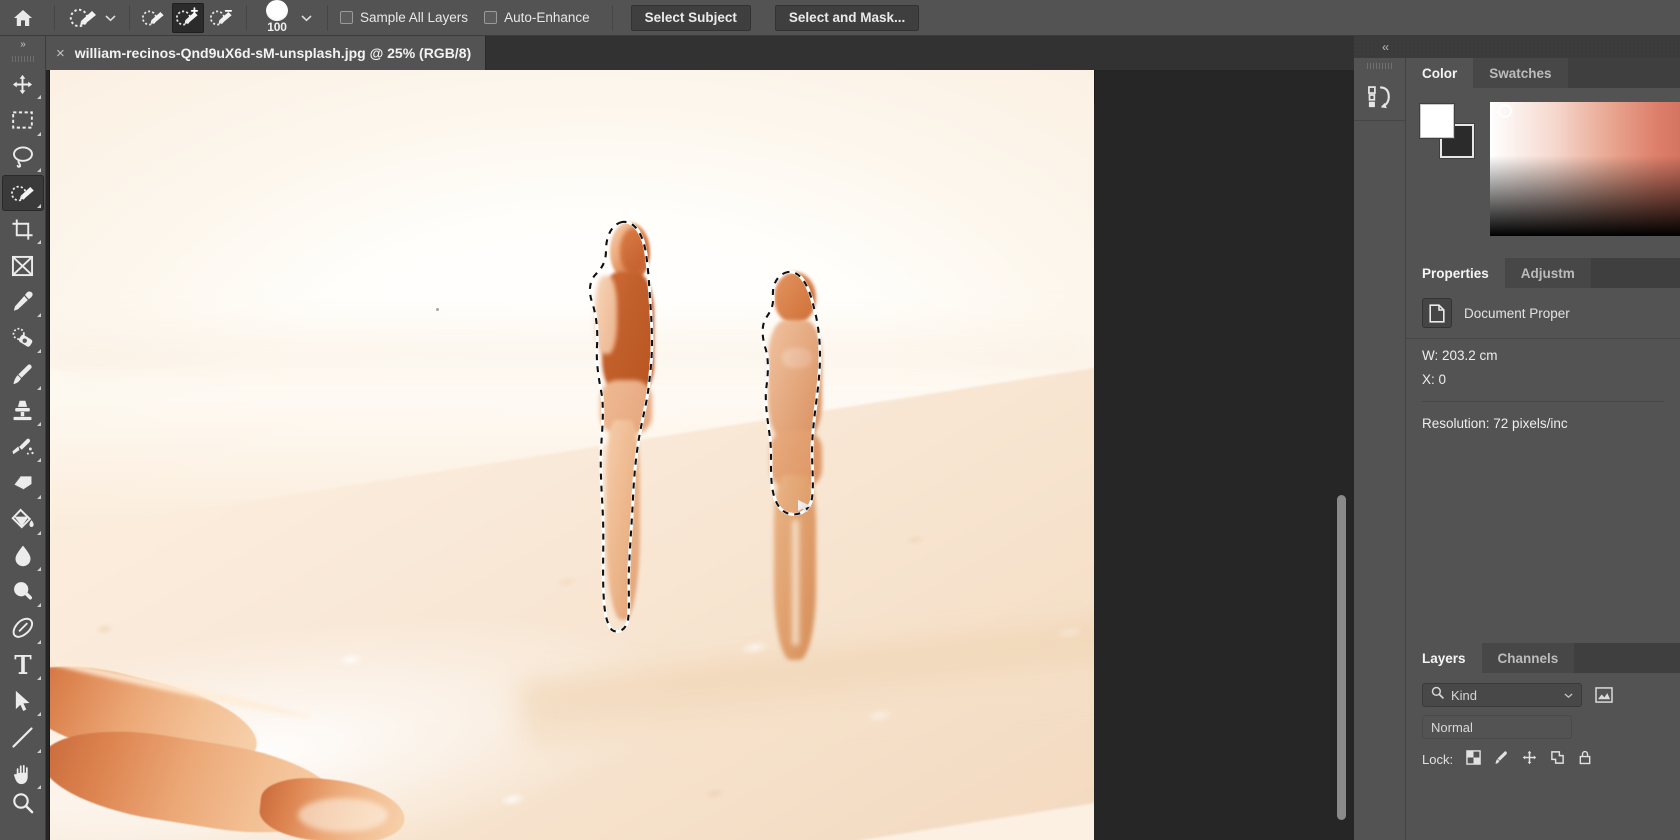  Describe the element at coordinates (1464, 695) in the screenshot. I see `layer-kind-label: Kind` at that location.